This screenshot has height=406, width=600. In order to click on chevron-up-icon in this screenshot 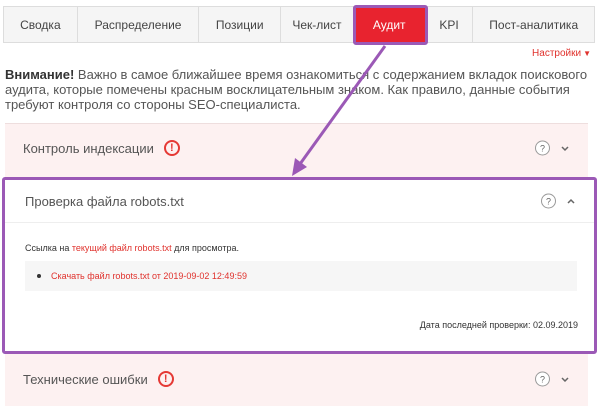, I will do `click(571, 201)`.